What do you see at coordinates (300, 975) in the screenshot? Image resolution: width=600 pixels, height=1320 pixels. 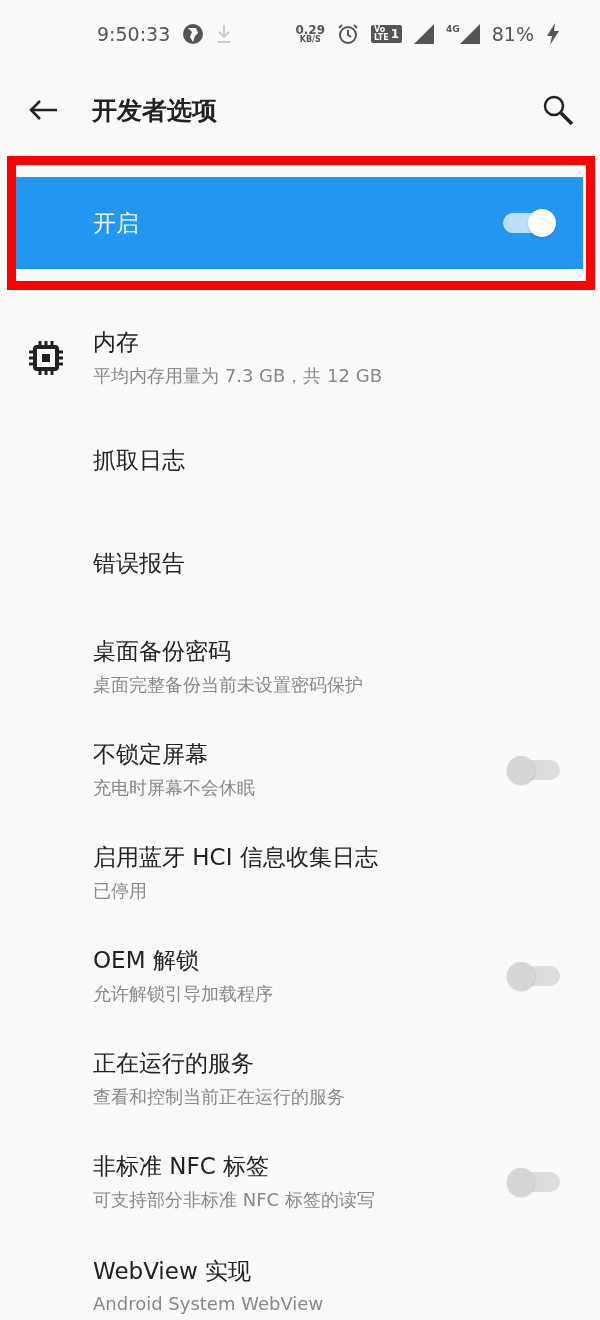 I see `settings-item: OEM 解锁 允许解锁引导加载程序` at bounding box center [300, 975].